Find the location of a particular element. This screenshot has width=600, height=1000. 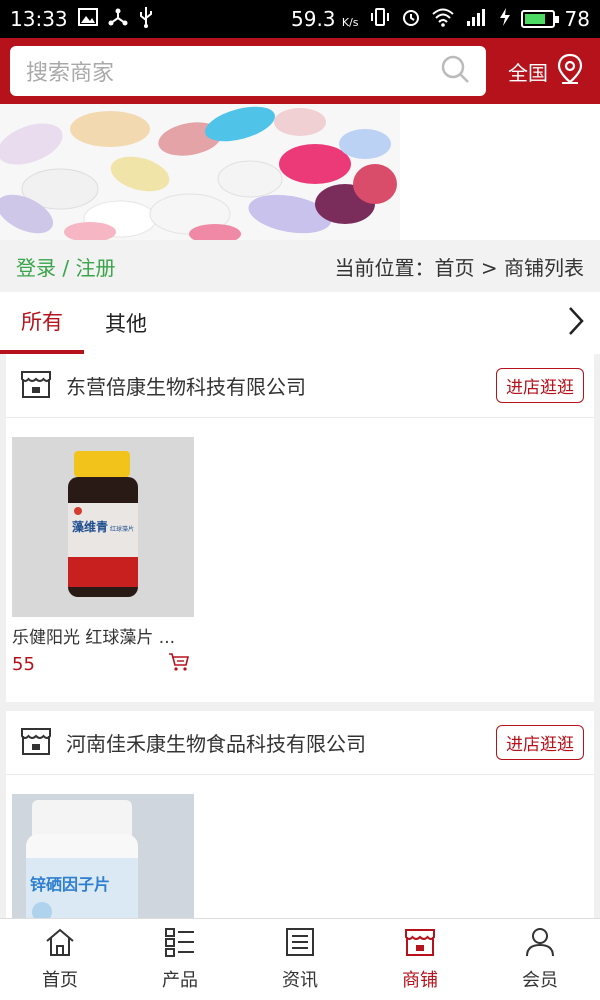

bottom-nav: 首页 产品 资讯 商铺 会员 is located at coordinates (300, 959).